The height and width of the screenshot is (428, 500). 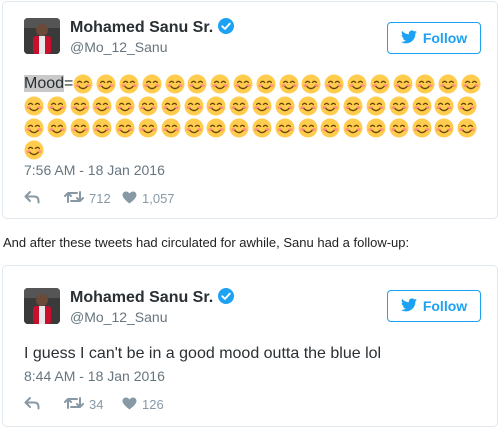 I want to click on like-button: 126, so click(x=157, y=404).